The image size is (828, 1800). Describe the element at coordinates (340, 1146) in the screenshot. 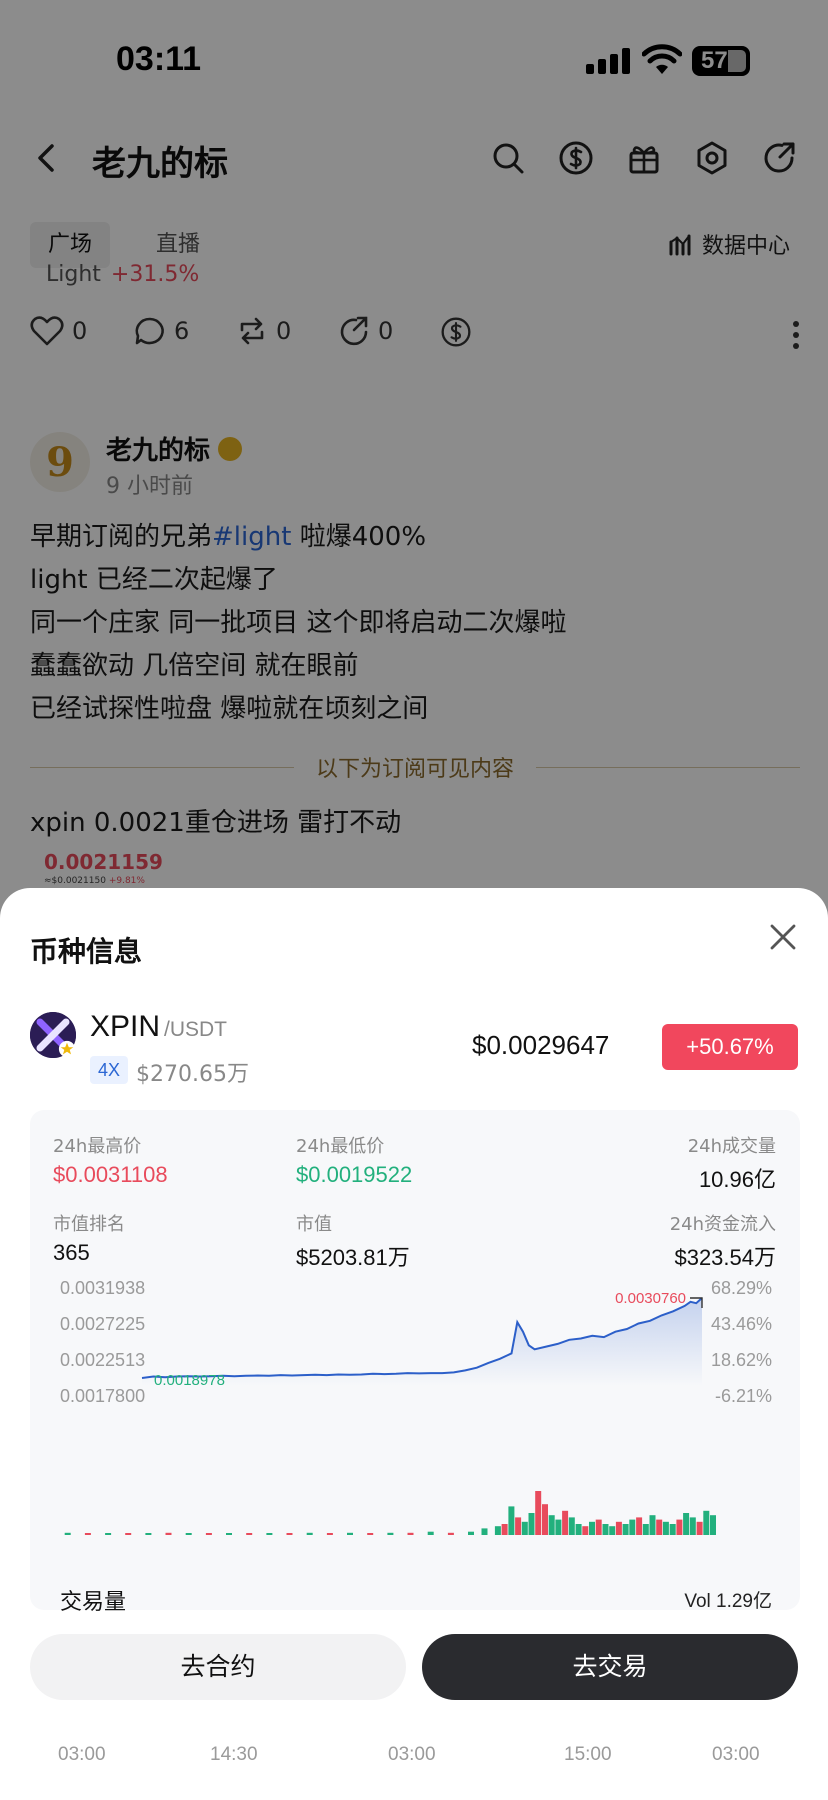

I see `stat-label: 24h最低价` at that location.